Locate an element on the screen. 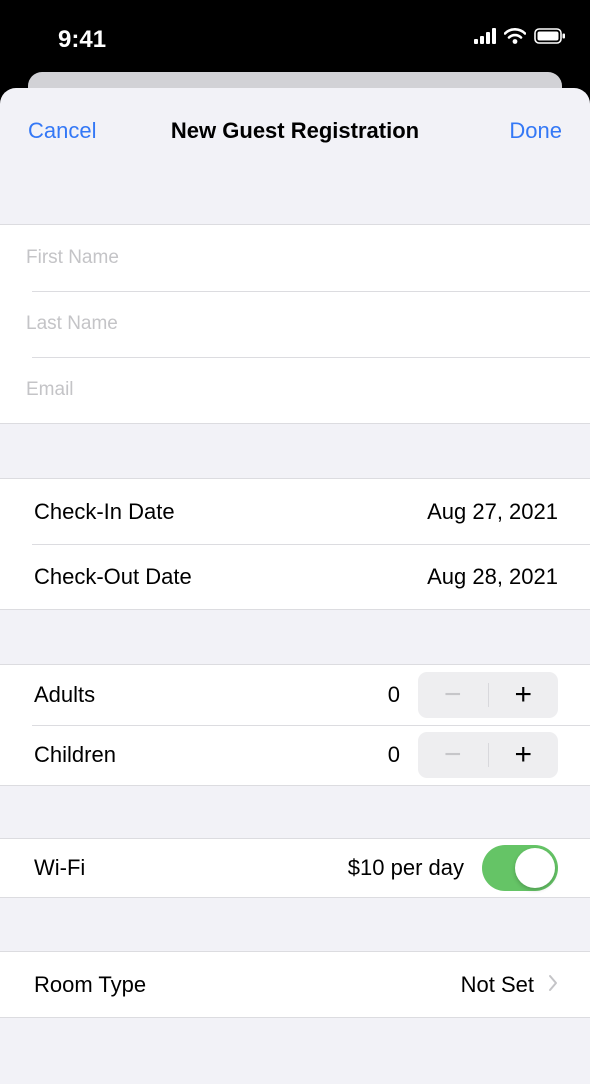 This screenshot has width=590, height=1084. wifi-group: Wi-Fi $10 per day is located at coordinates (295, 868).